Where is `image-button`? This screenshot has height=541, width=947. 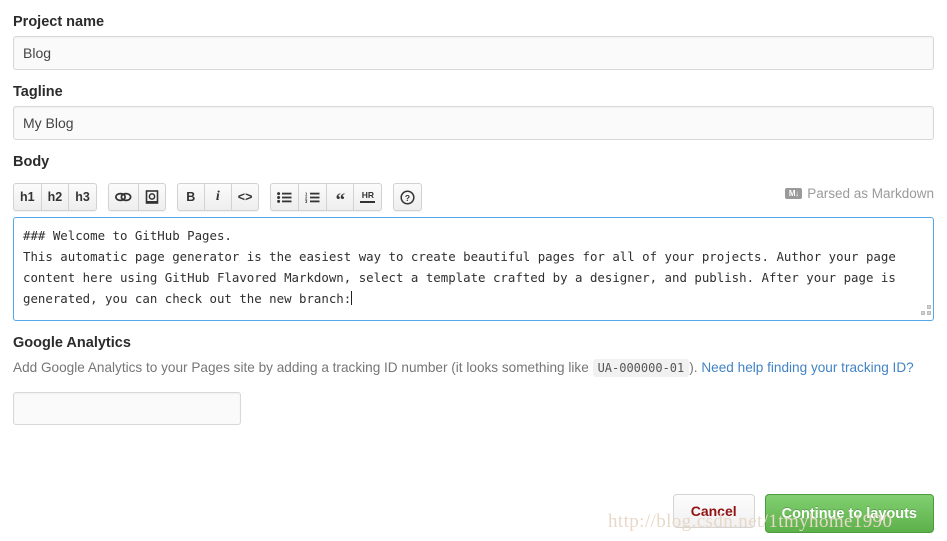
image-button is located at coordinates (151, 197).